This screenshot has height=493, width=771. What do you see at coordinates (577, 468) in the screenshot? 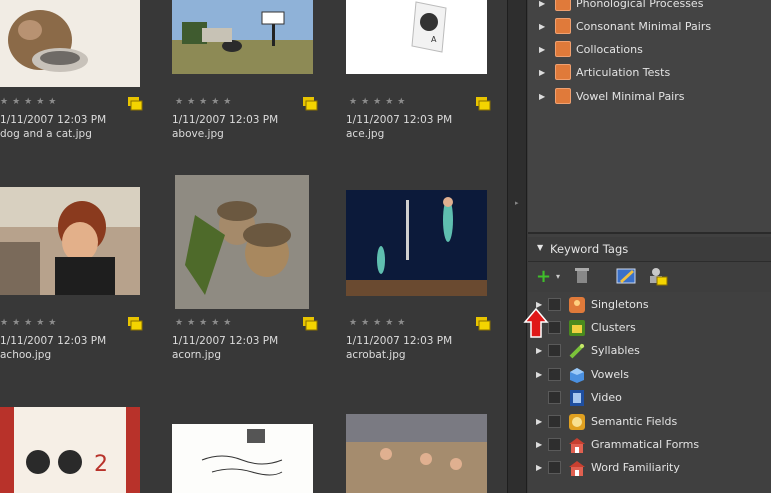
I see `word-familiarity-icon` at bounding box center [577, 468].